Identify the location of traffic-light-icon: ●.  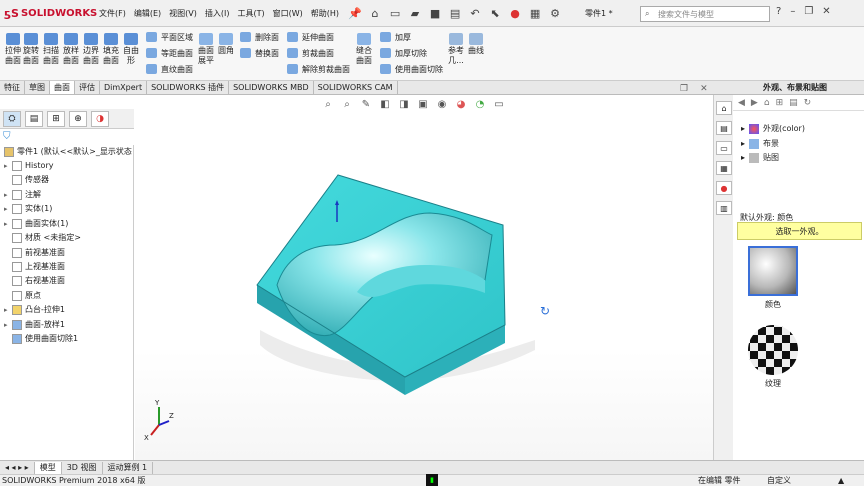
(515, 13).